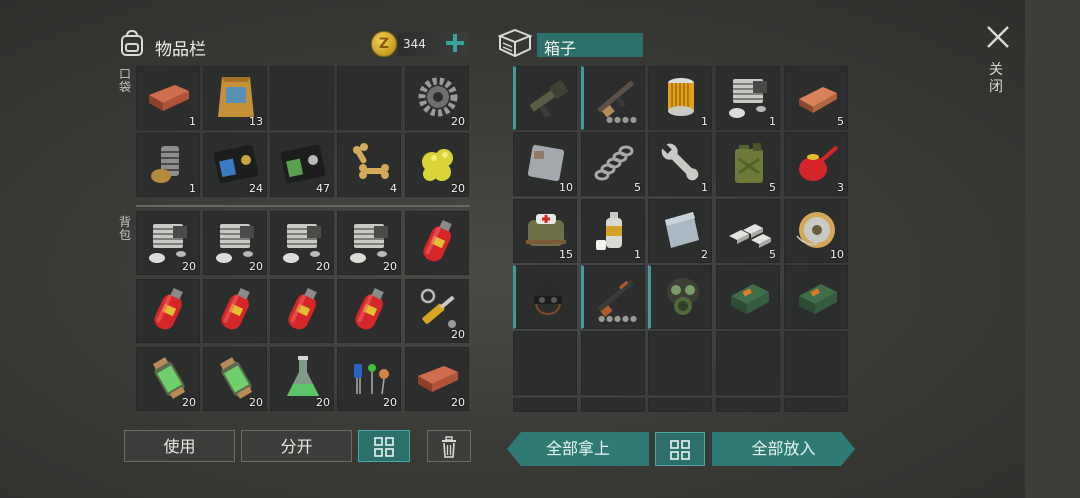 The width and height of the screenshot is (1080, 498). What do you see at coordinates (578, 449) in the screenshot?
I see `take-all-button: 全部拿上` at bounding box center [578, 449].